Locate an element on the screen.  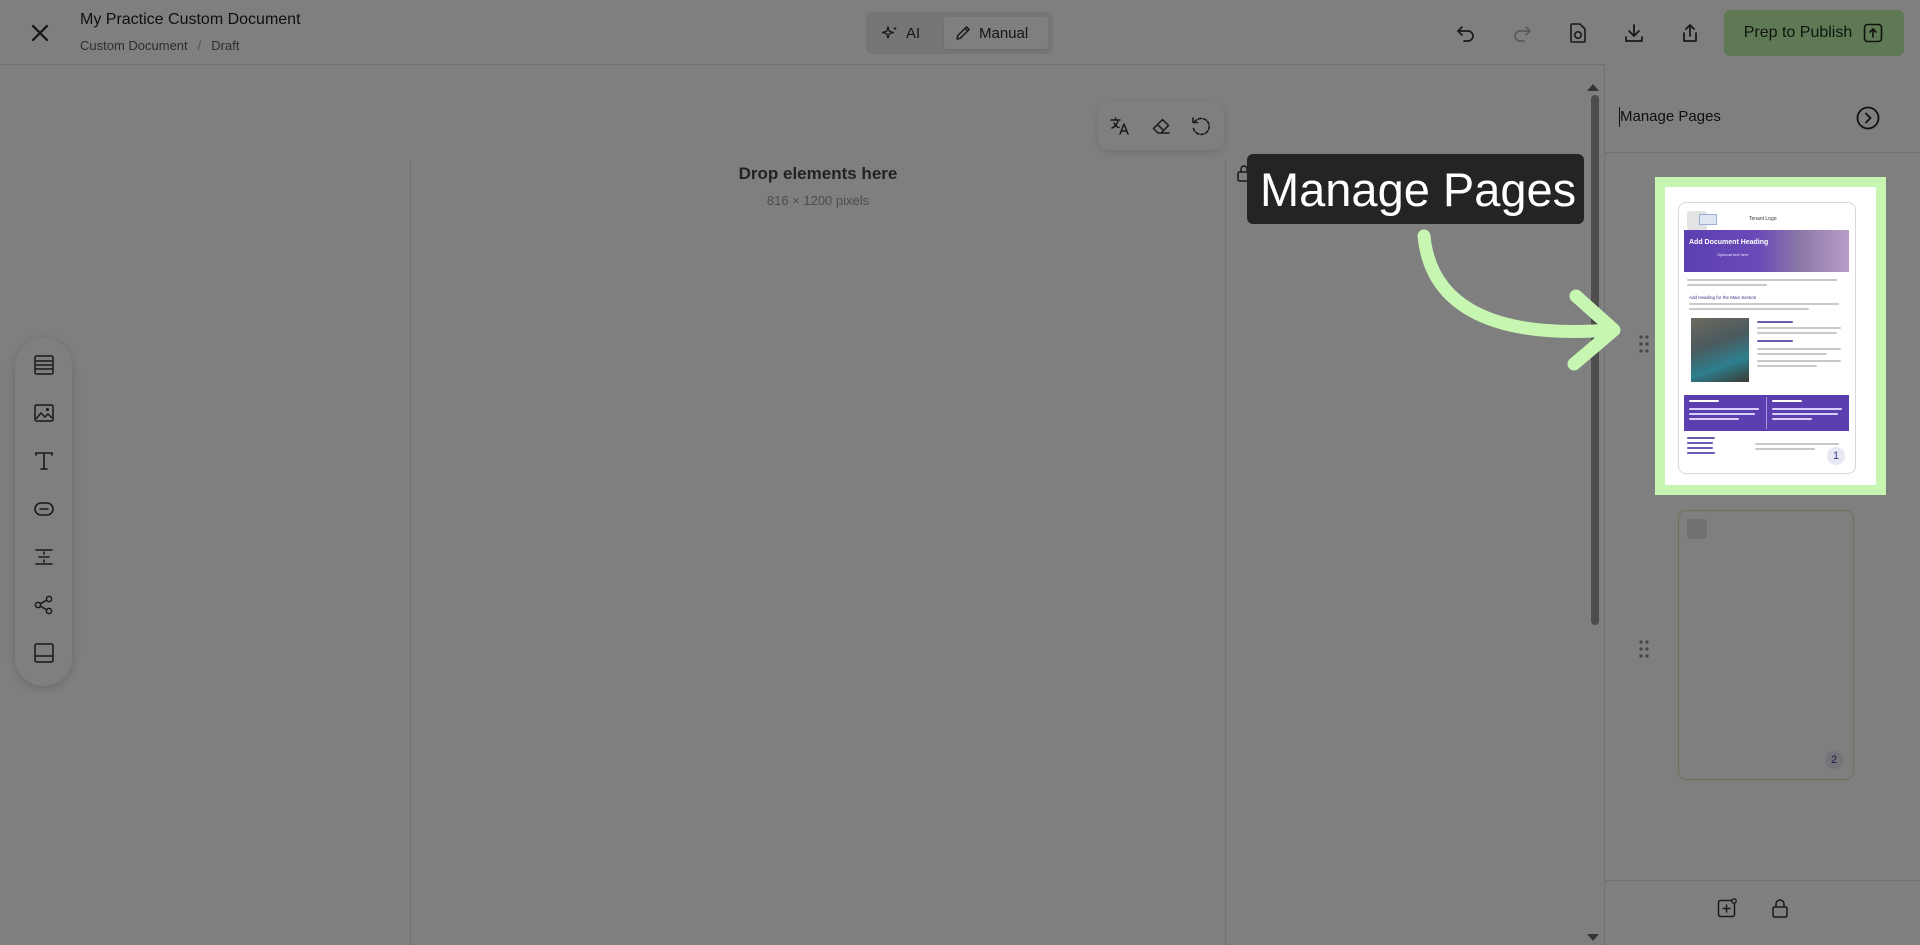
tutorial-callout: Manage Pages is located at coordinates (1415, 189).